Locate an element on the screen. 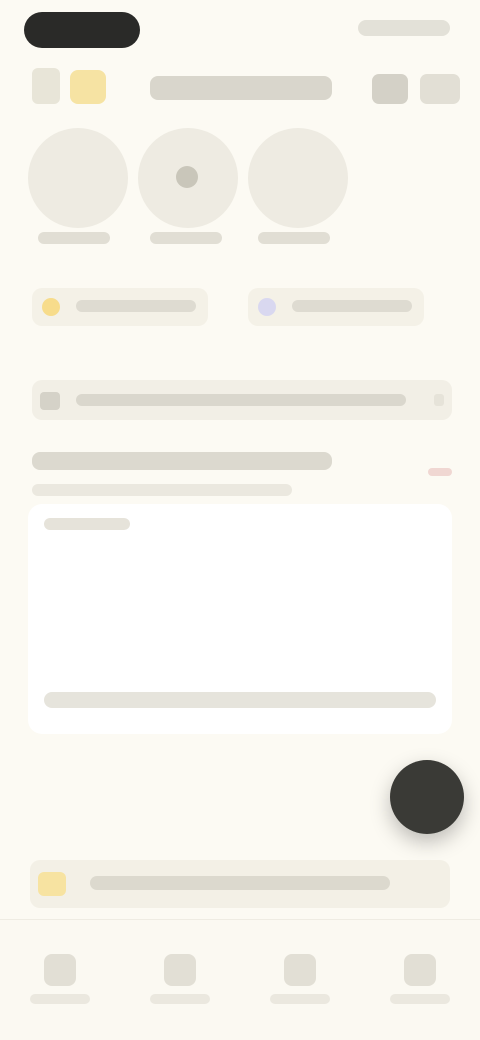  nav-item-home-label is located at coordinates (60, 999).